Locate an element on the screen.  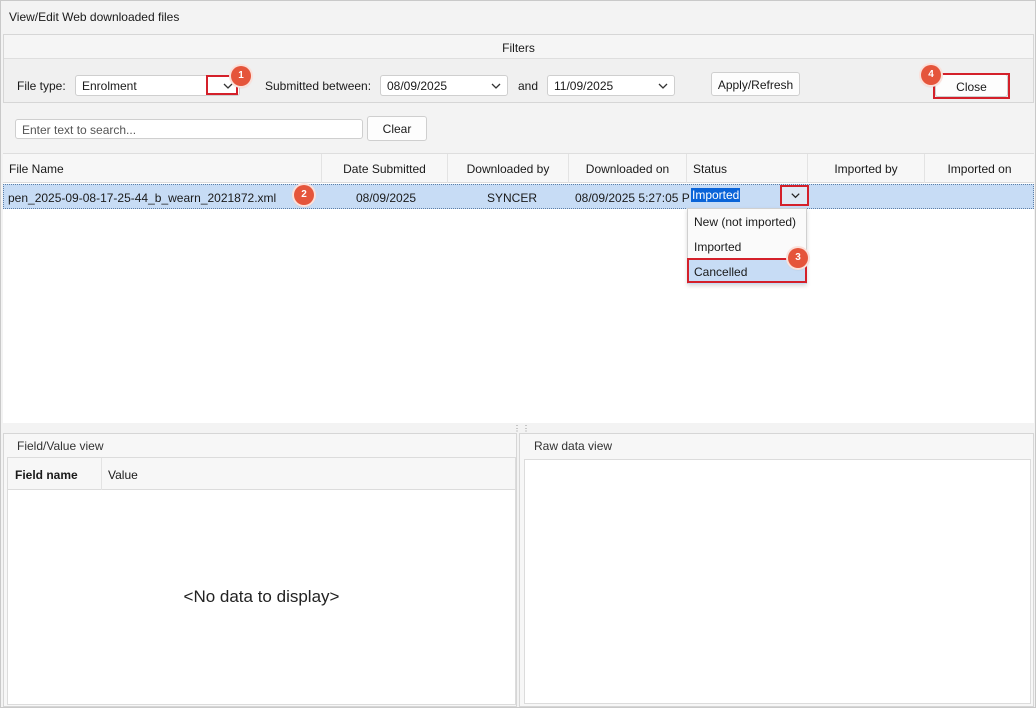
and-label: and is located at coordinates (528, 86).